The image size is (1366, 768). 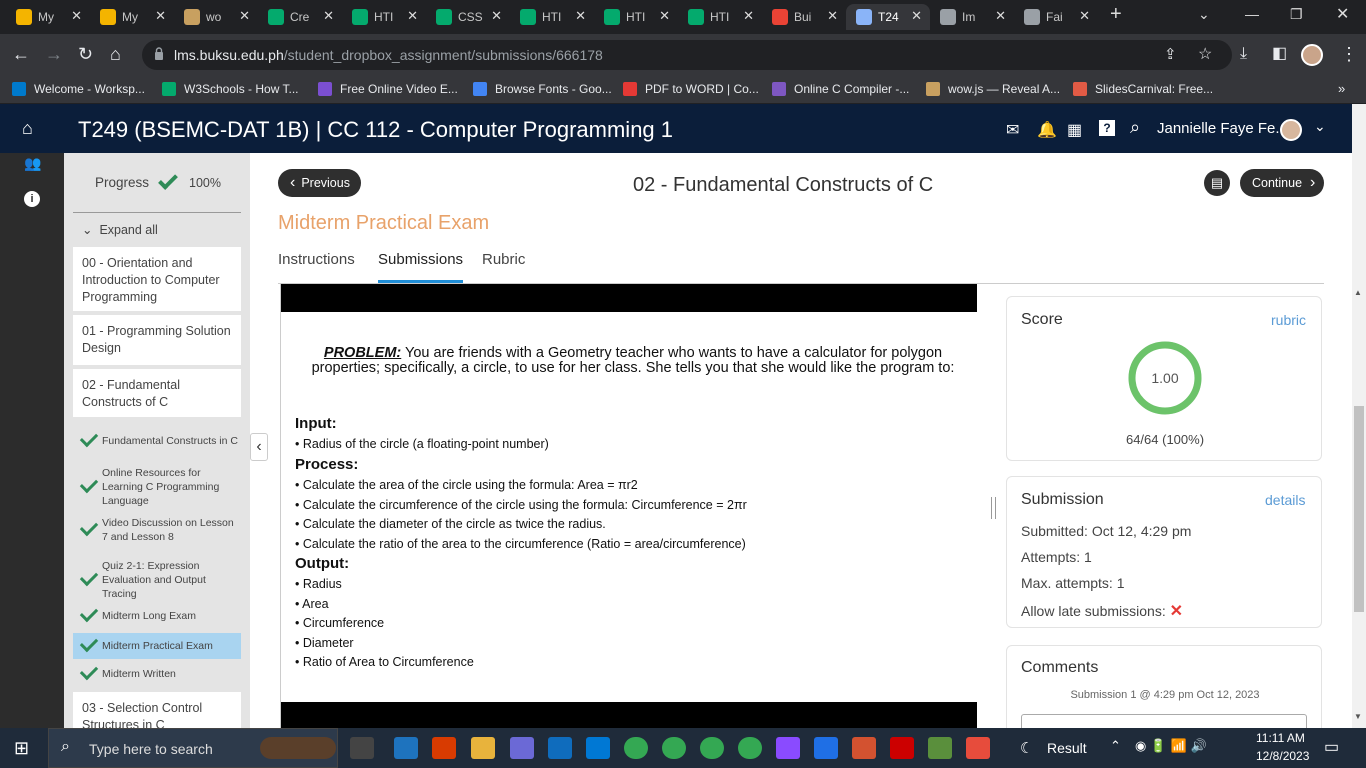 I want to click on download-icon: ⤓, so click(x=1243, y=54).